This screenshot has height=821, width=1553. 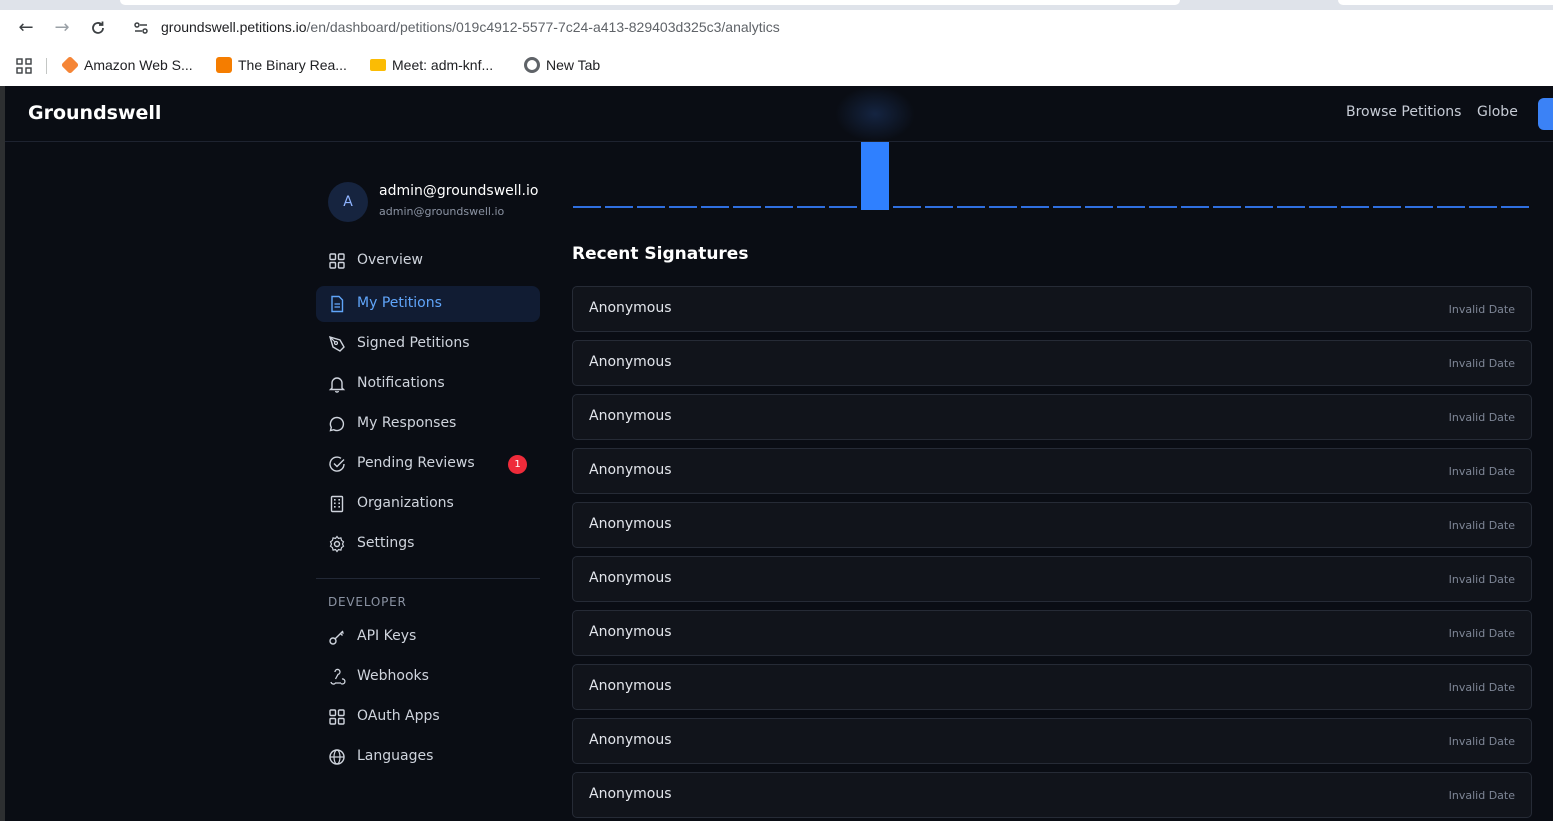 What do you see at coordinates (428, 637) in the screenshot?
I see `sidebar-item-api-keys: API Keys` at bounding box center [428, 637].